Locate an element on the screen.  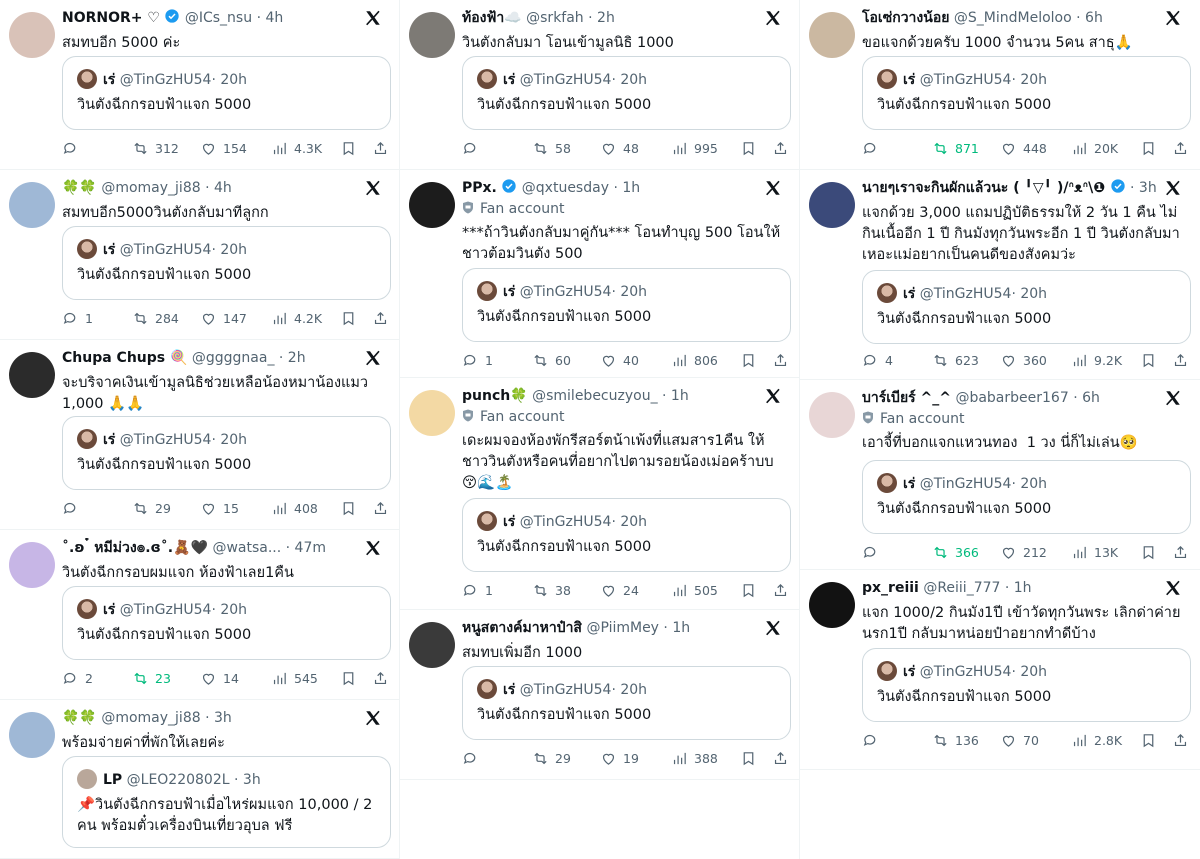
retweet-button: 38 is located at coordinates (551, 590).